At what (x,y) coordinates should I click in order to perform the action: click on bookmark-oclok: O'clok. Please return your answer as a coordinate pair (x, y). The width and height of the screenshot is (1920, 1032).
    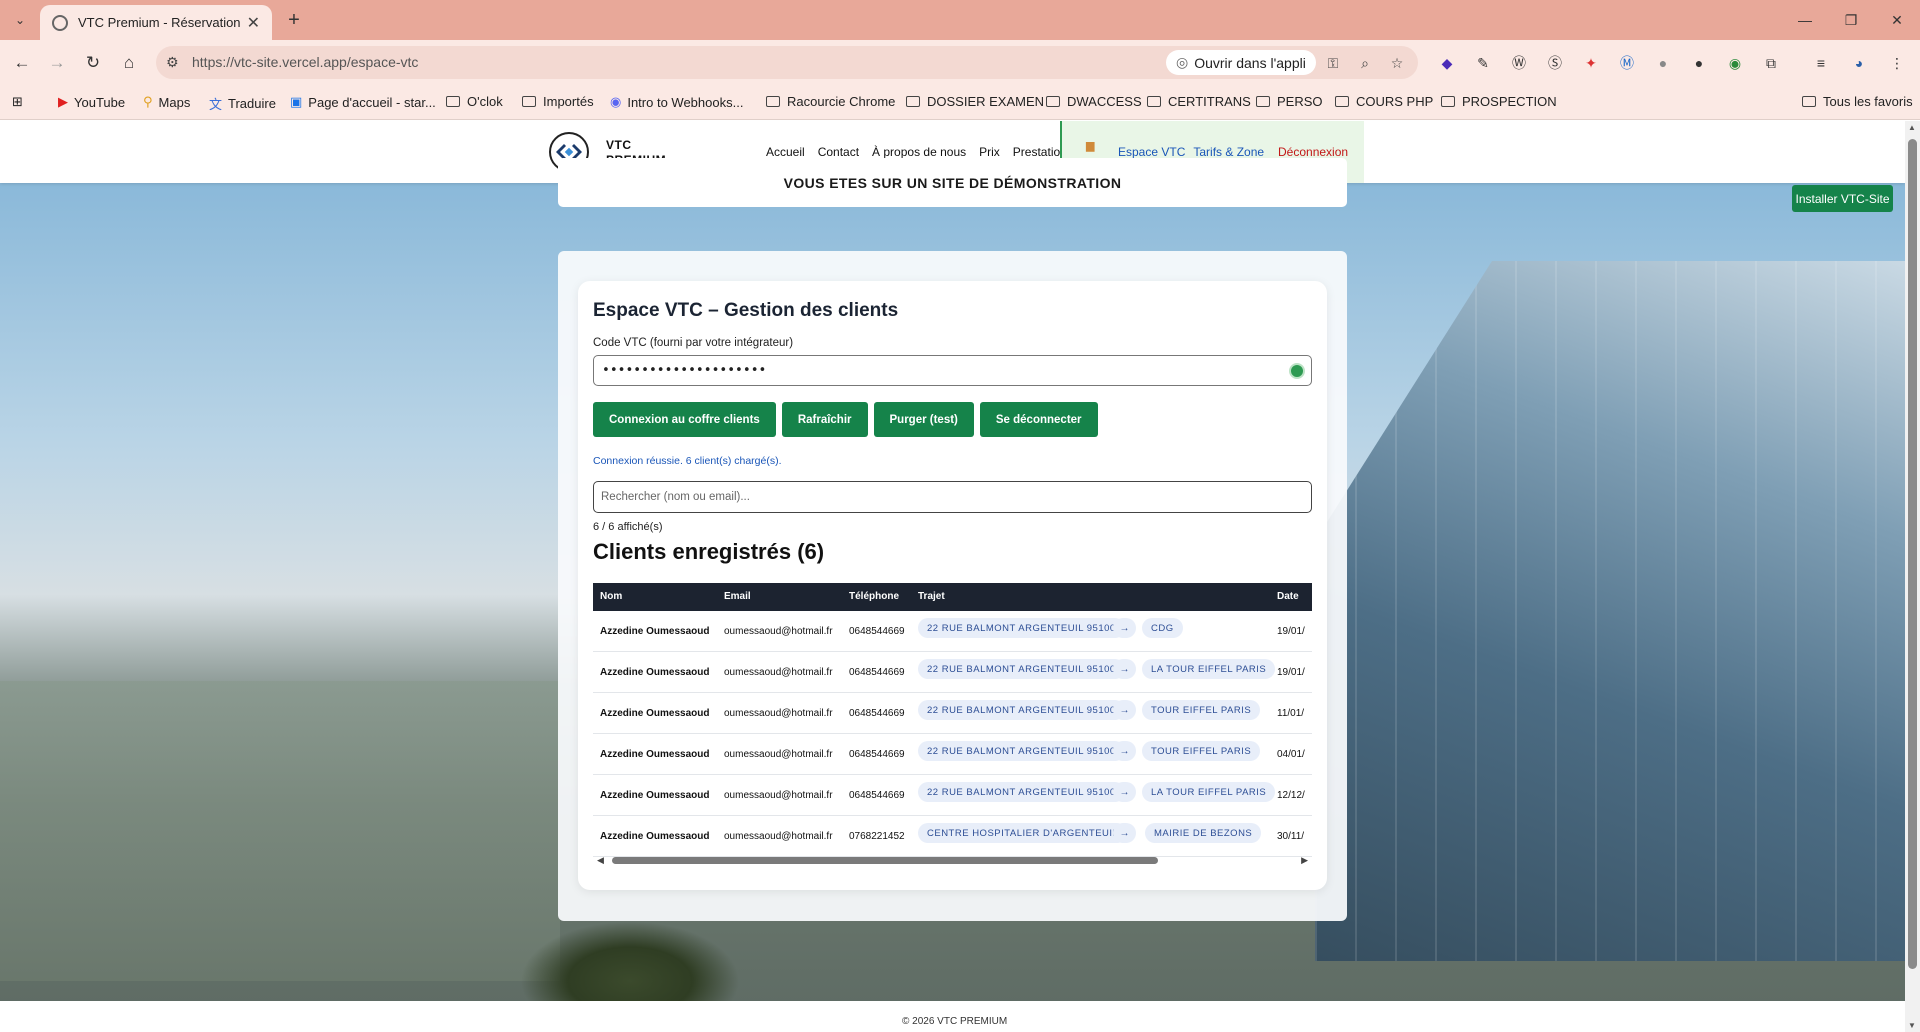
    Looking at the image, I should click on (474, 101).